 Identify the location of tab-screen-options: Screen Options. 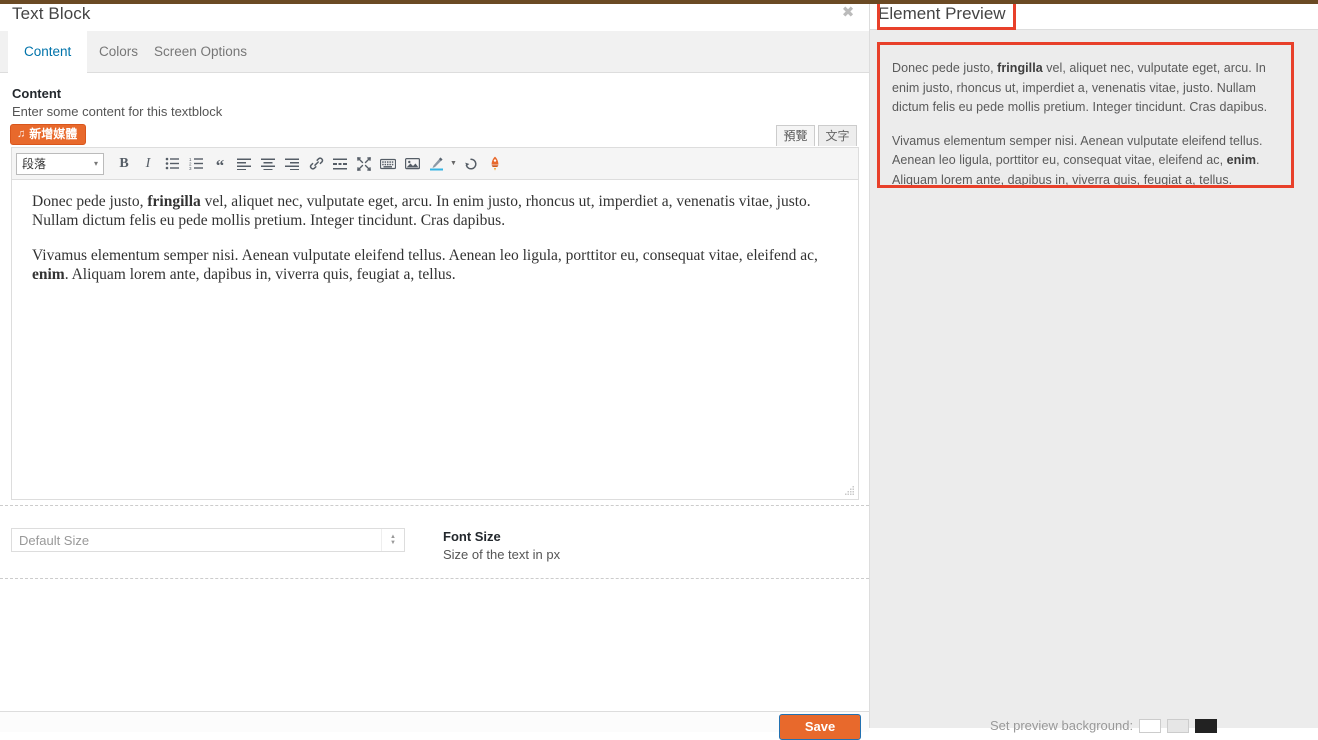
(200, 52).